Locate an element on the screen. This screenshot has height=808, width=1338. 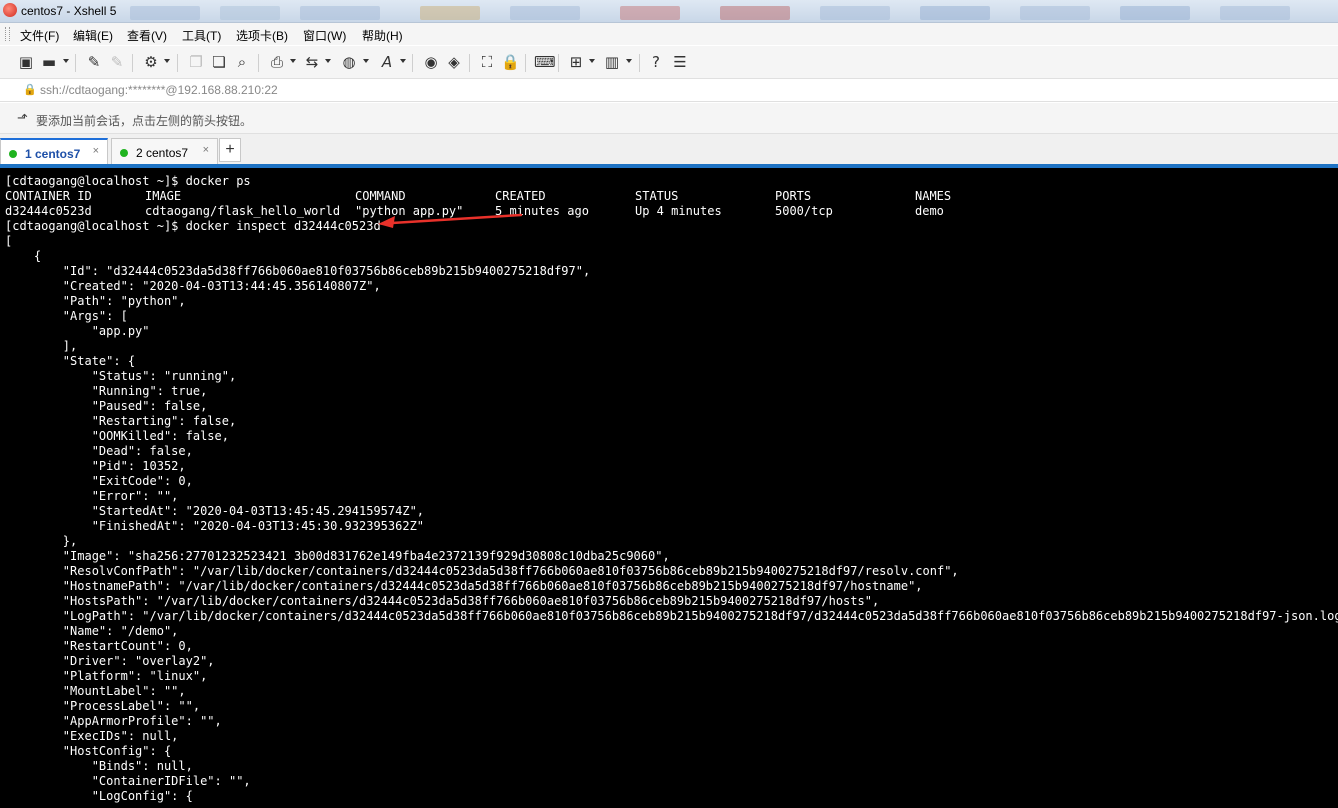
terminal-output-line: "ExitCode": 0, is located at coordinates (99, 481).